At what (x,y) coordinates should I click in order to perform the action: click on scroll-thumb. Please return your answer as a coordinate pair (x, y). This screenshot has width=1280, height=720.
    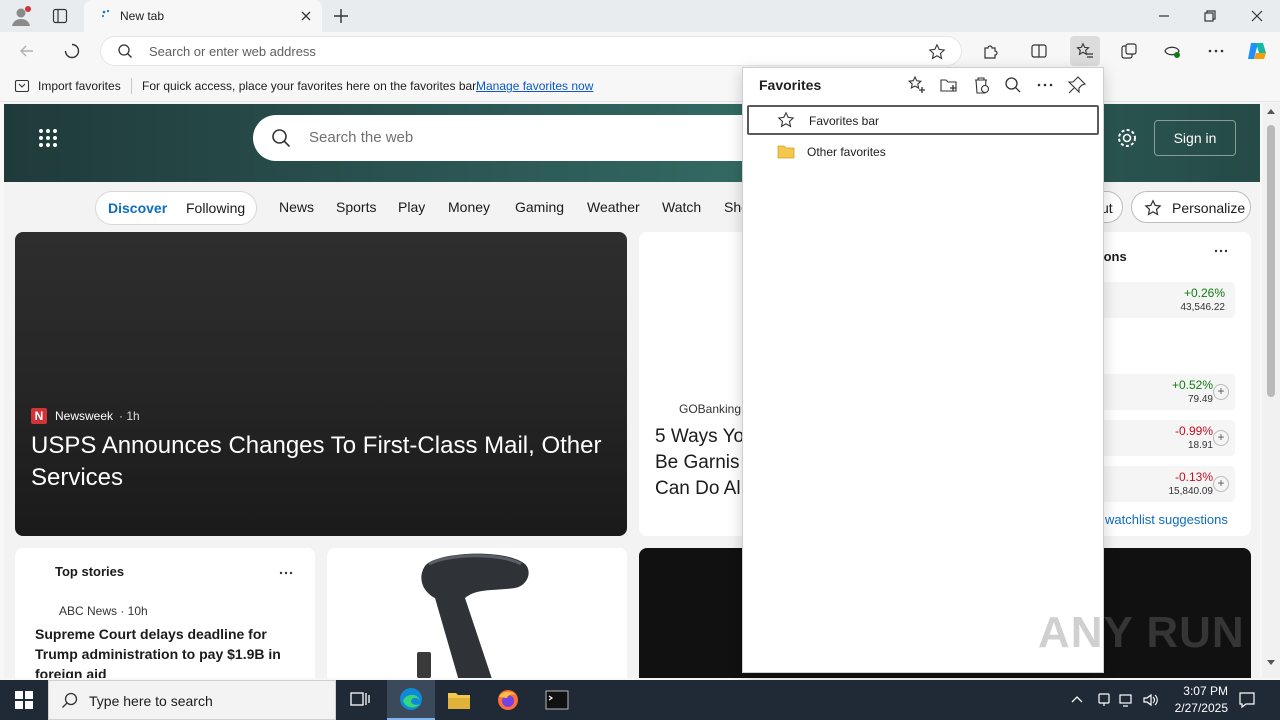
    Looking at the image, I should click on (1271, 261).